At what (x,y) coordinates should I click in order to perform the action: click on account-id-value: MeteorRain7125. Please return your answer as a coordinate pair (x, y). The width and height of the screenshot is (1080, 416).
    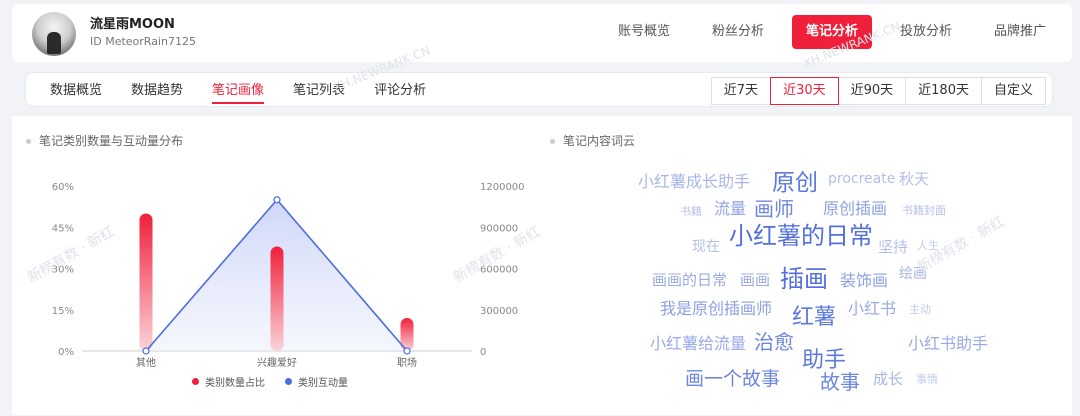
    Looking at the image, I should click on (150, 41).